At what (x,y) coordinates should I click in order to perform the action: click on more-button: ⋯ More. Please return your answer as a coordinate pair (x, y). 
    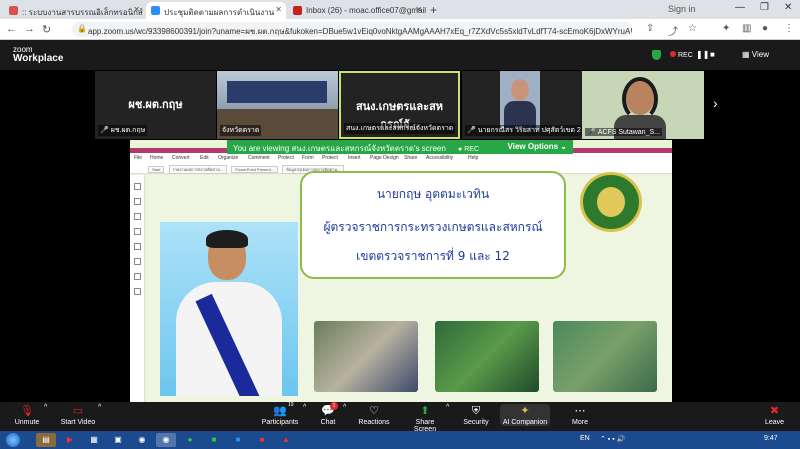
    Looking at the image, I should click on (580, 415).